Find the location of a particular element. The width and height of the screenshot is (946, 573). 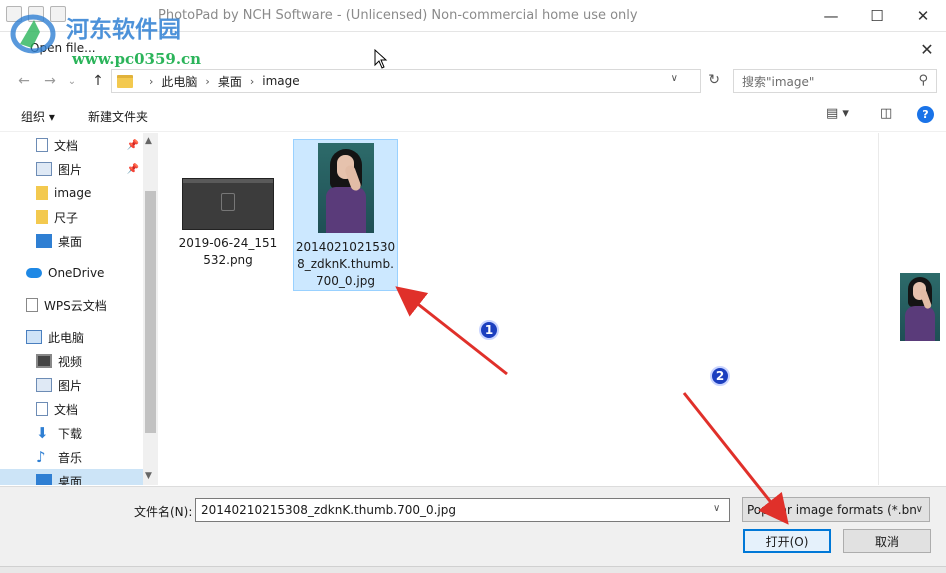

preview-pane is located at coordinates (912, 309).